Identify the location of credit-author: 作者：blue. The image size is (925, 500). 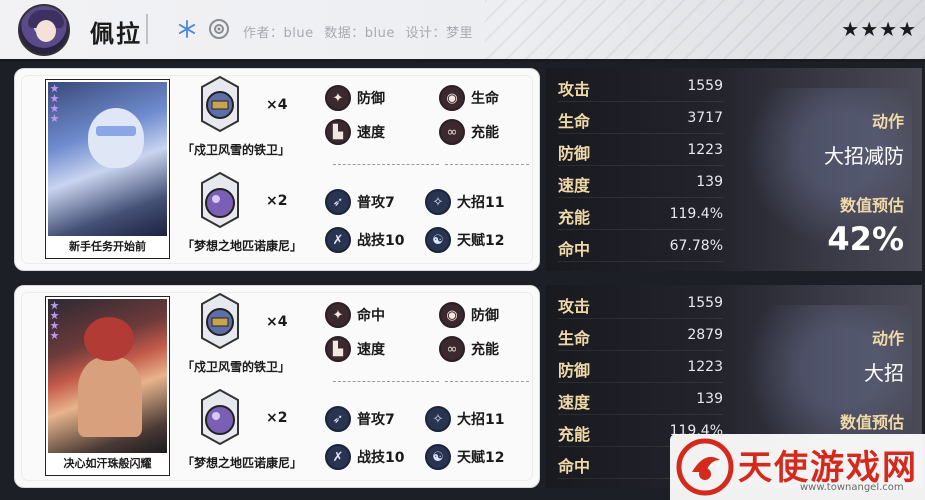
(278, 33).